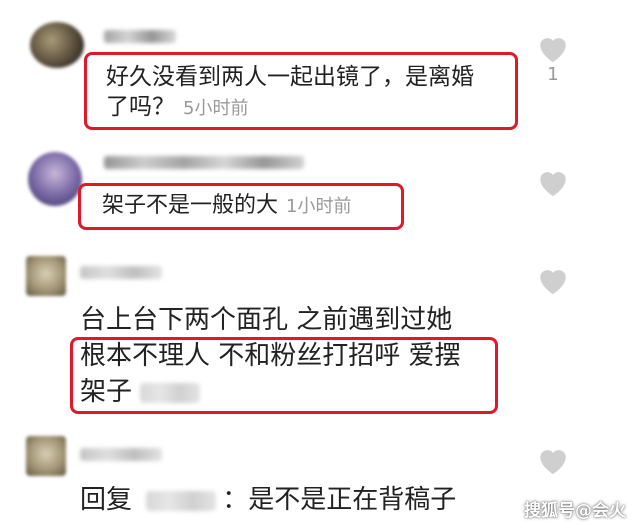 The width and height of the screenshot is (640, 527). What do you see at coordinates (319, 206) in the screenshot?
I see `comment-time: 1小时前` at bounding box center [319, 206].